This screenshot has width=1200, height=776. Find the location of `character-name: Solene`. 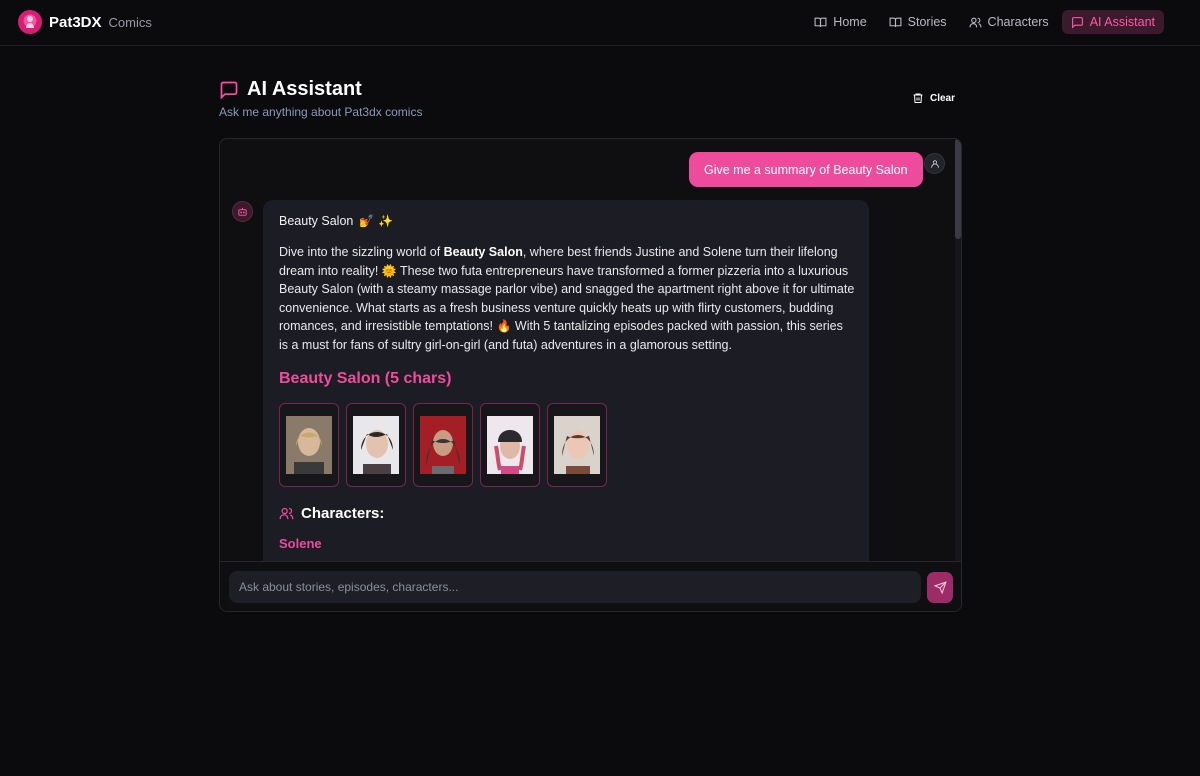

character-name: Solene is located at coordinates (300, 543).